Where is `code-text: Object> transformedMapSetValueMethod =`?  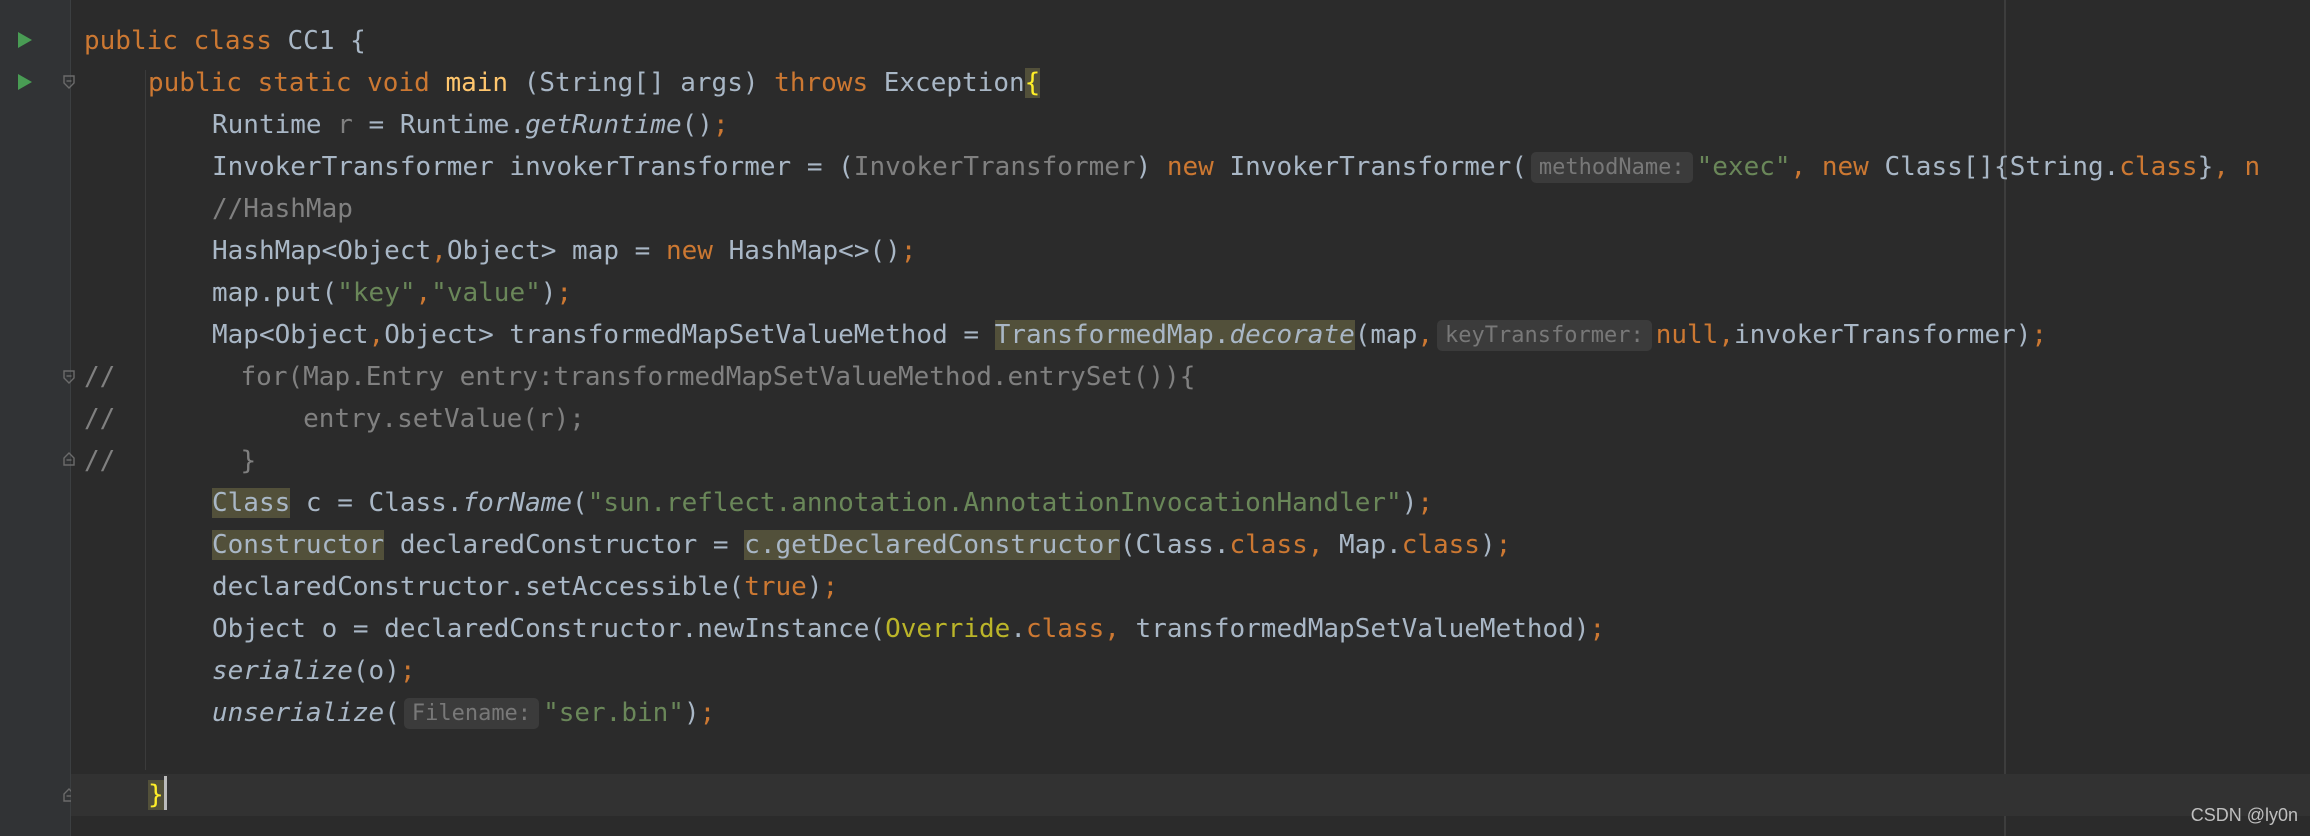 code-text: Object> transformedMapSetValueMethod = is located at coordinates (689, 335).